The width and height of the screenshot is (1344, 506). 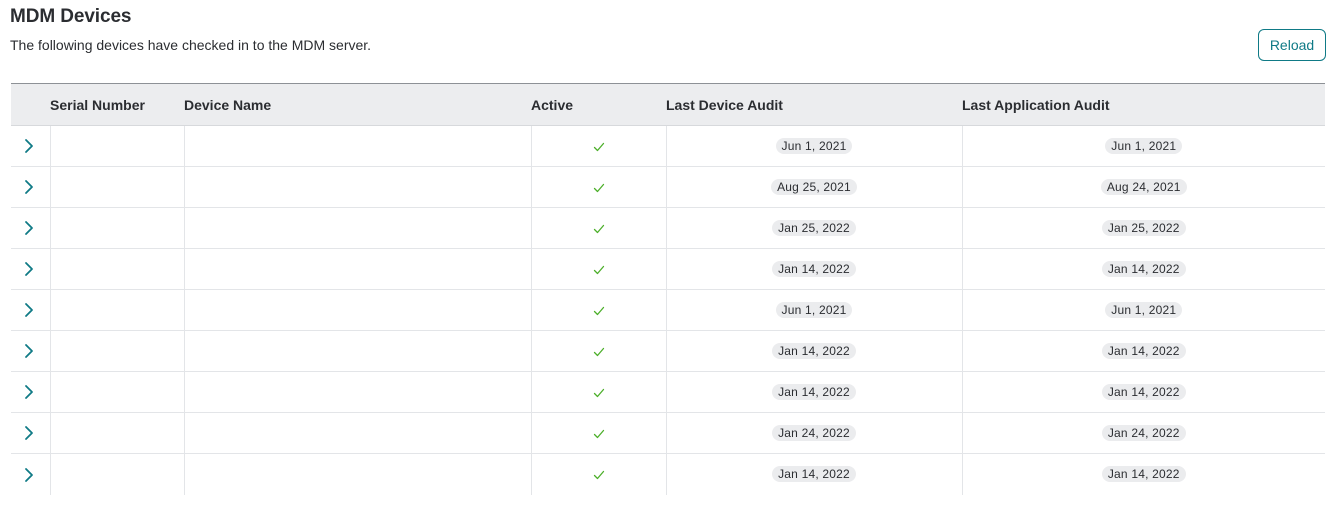 What do you see at coordinates (1292, 45) in the screenshot?
I see `reload-button: Reload` at bounding box center [1292, 45].